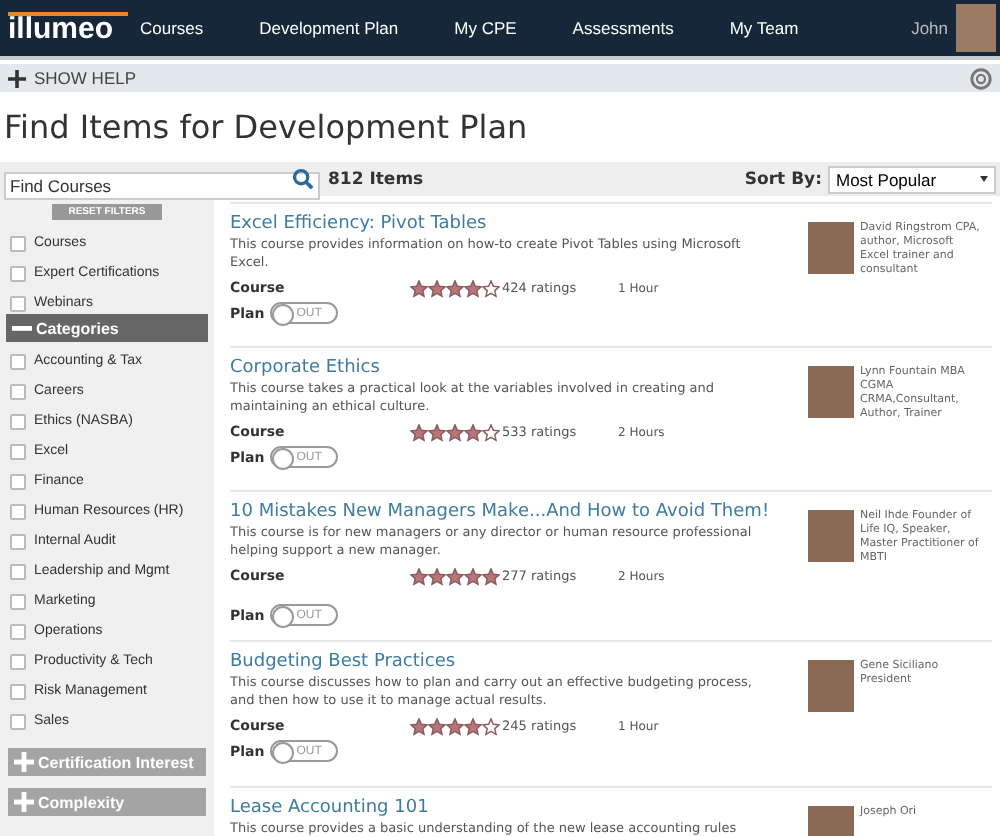 Image resolution: width=1000 pixels, height=836 pixels. I want to click on course-title-link: Budgeting Best Practices, so click(519, 662).